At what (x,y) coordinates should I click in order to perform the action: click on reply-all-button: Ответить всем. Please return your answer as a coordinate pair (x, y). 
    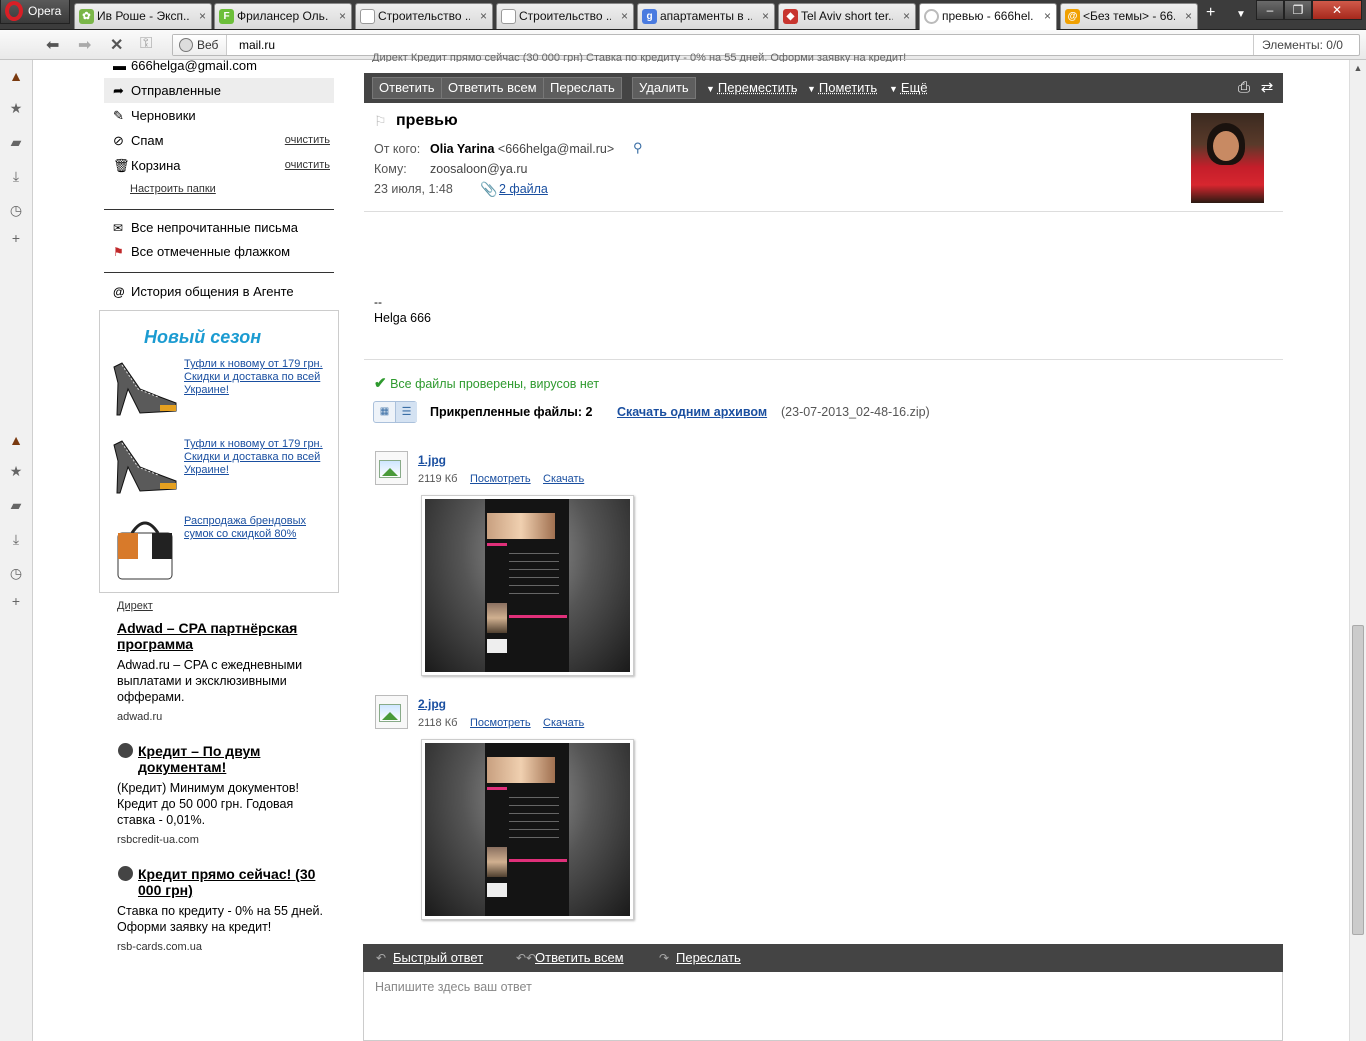
    Looking at the image, I should click on (492, 88).